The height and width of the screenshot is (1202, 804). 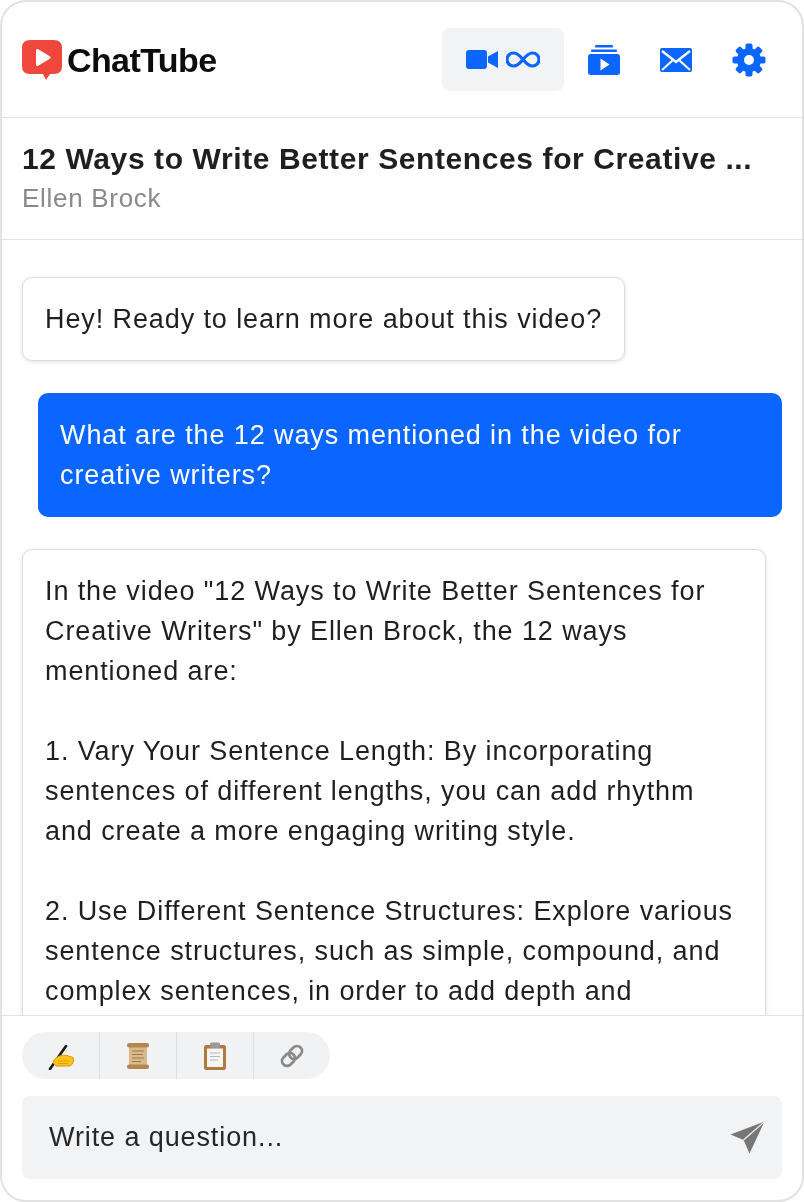 What do you see at coordinates (142, 59) in the screenshot?
I see `app-name: ChatTube` at bounding box center [142, 59].